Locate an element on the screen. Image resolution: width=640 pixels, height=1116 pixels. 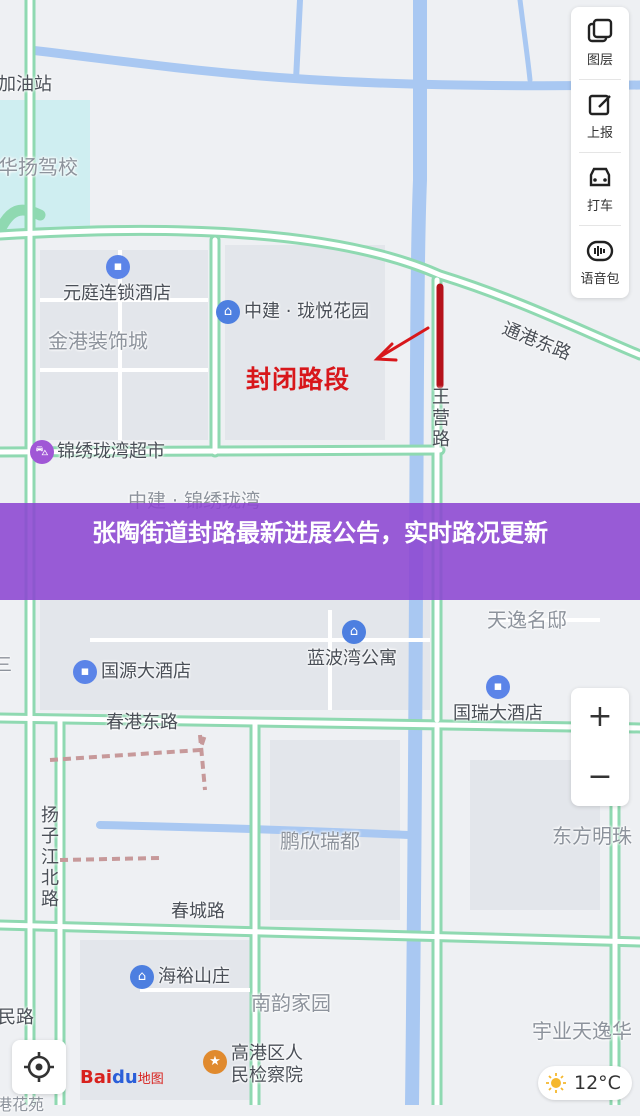
edge-bottom-left-label: 港花苑 is located at coordinates (22, 1104).